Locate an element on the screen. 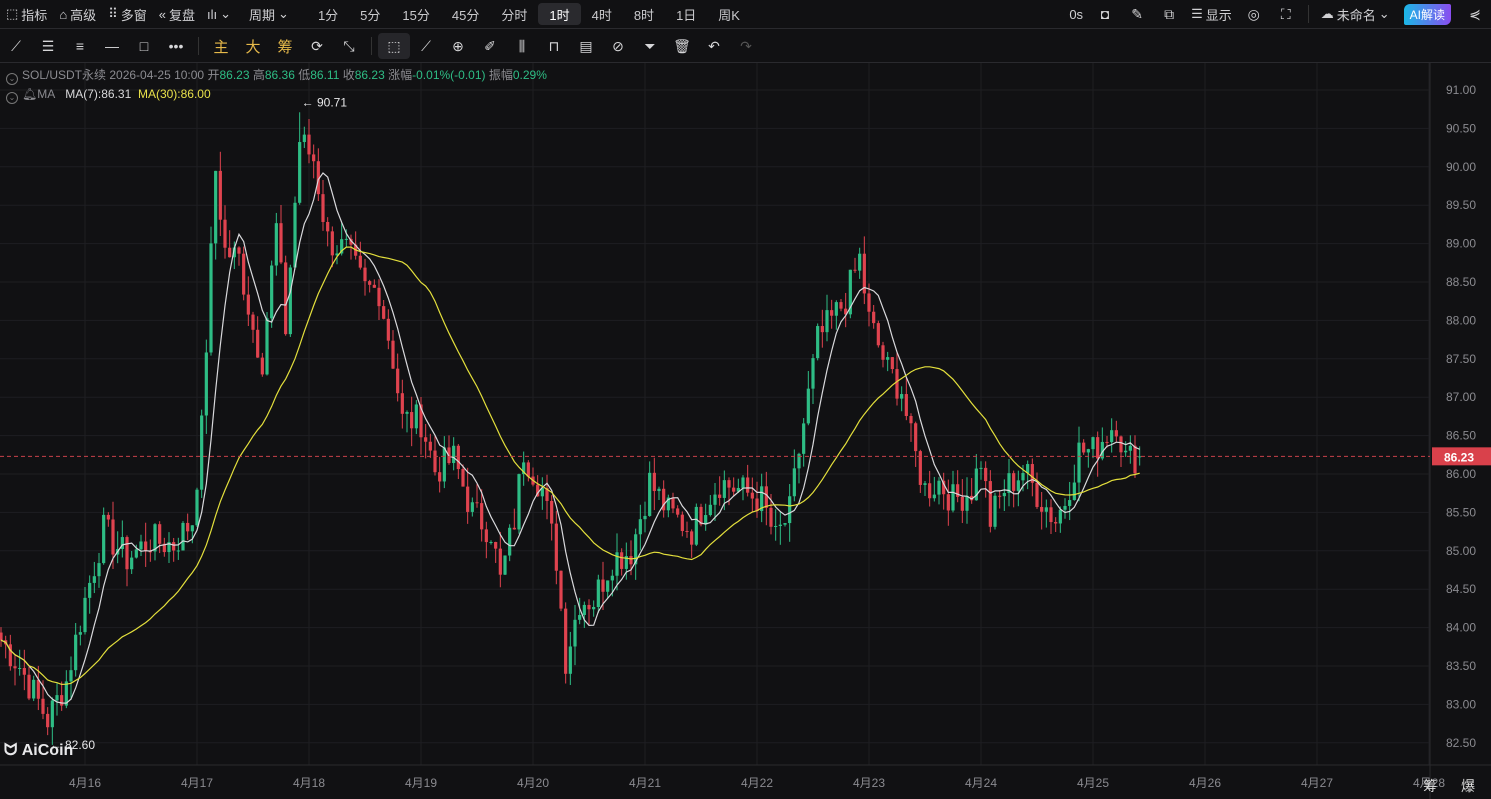  y-tick-label: 88.00 is located at coordinates (1461, 320).